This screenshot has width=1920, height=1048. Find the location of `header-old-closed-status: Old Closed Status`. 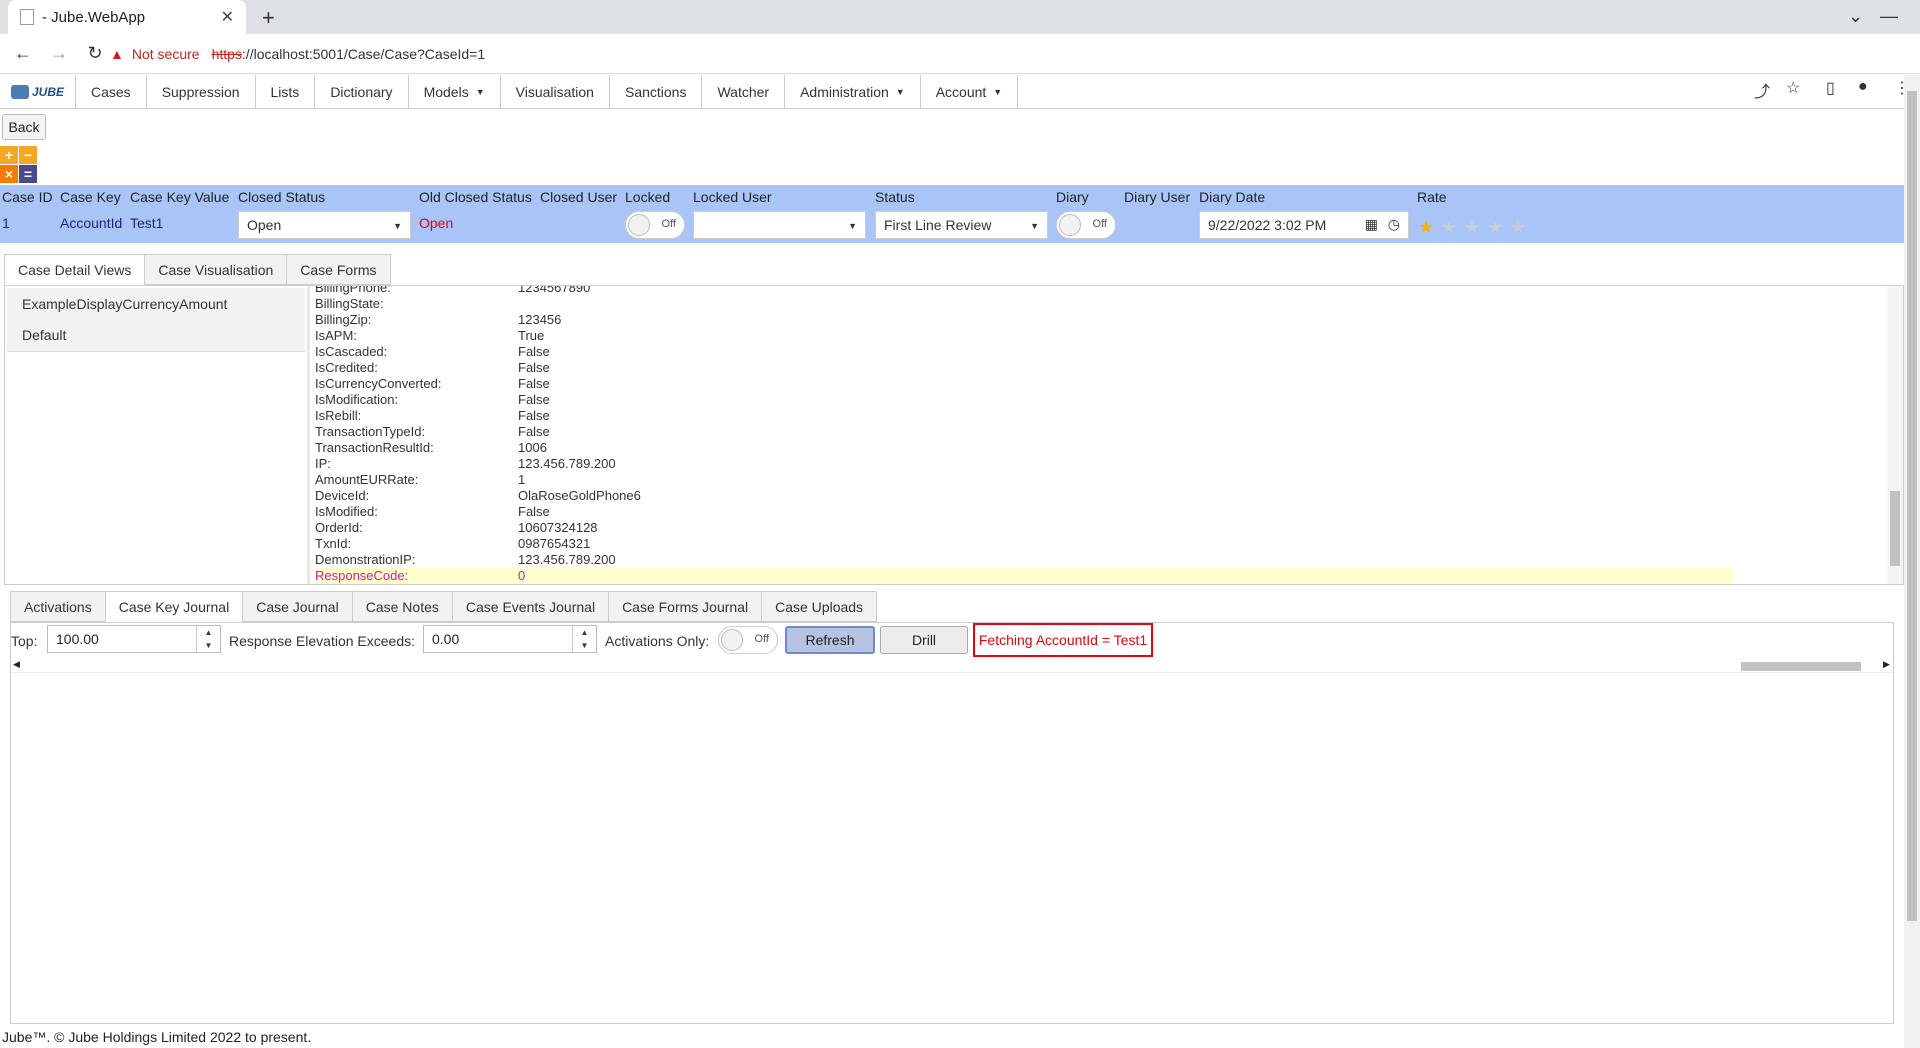

header-old-closed-status: Old Closed Status is located at coordinates (475, 197).